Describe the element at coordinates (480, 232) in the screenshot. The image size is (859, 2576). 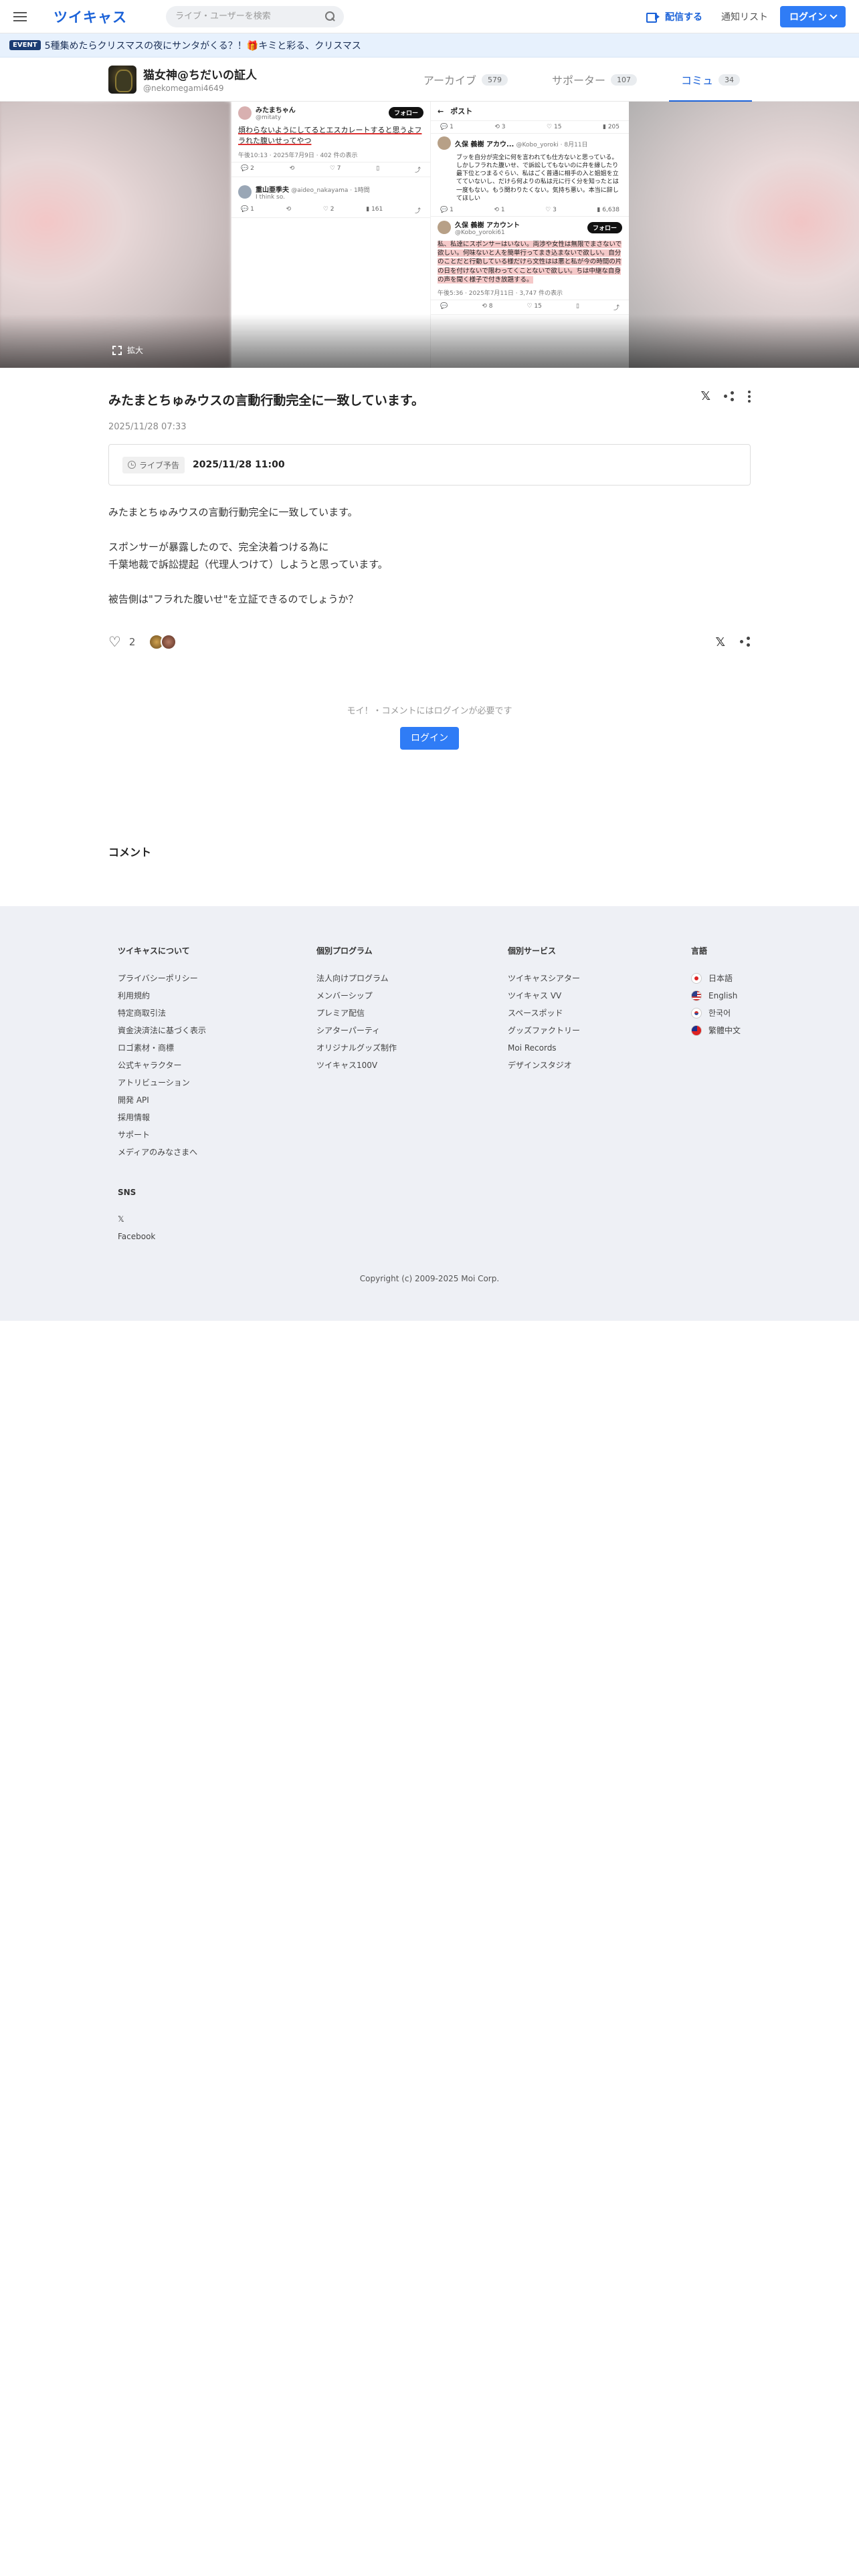
I see `tweet-handle: @Kobo_yoroki61` at that location.